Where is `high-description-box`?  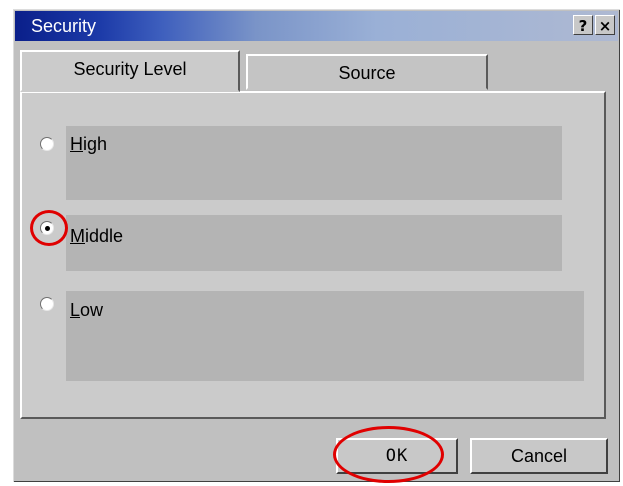
high-description-box is located at coordinates (314, 163).